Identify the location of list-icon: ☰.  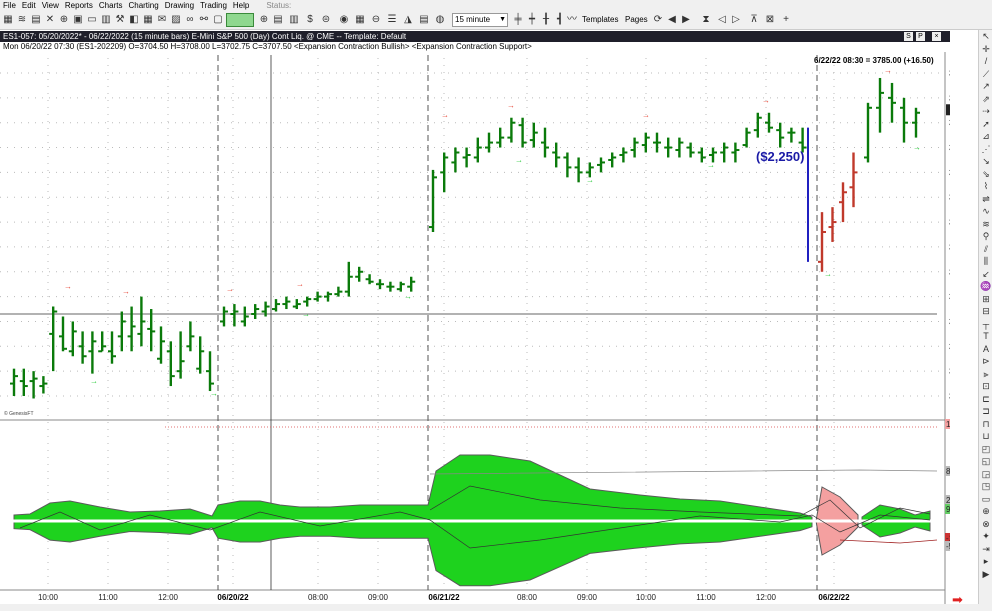
(392, 20).